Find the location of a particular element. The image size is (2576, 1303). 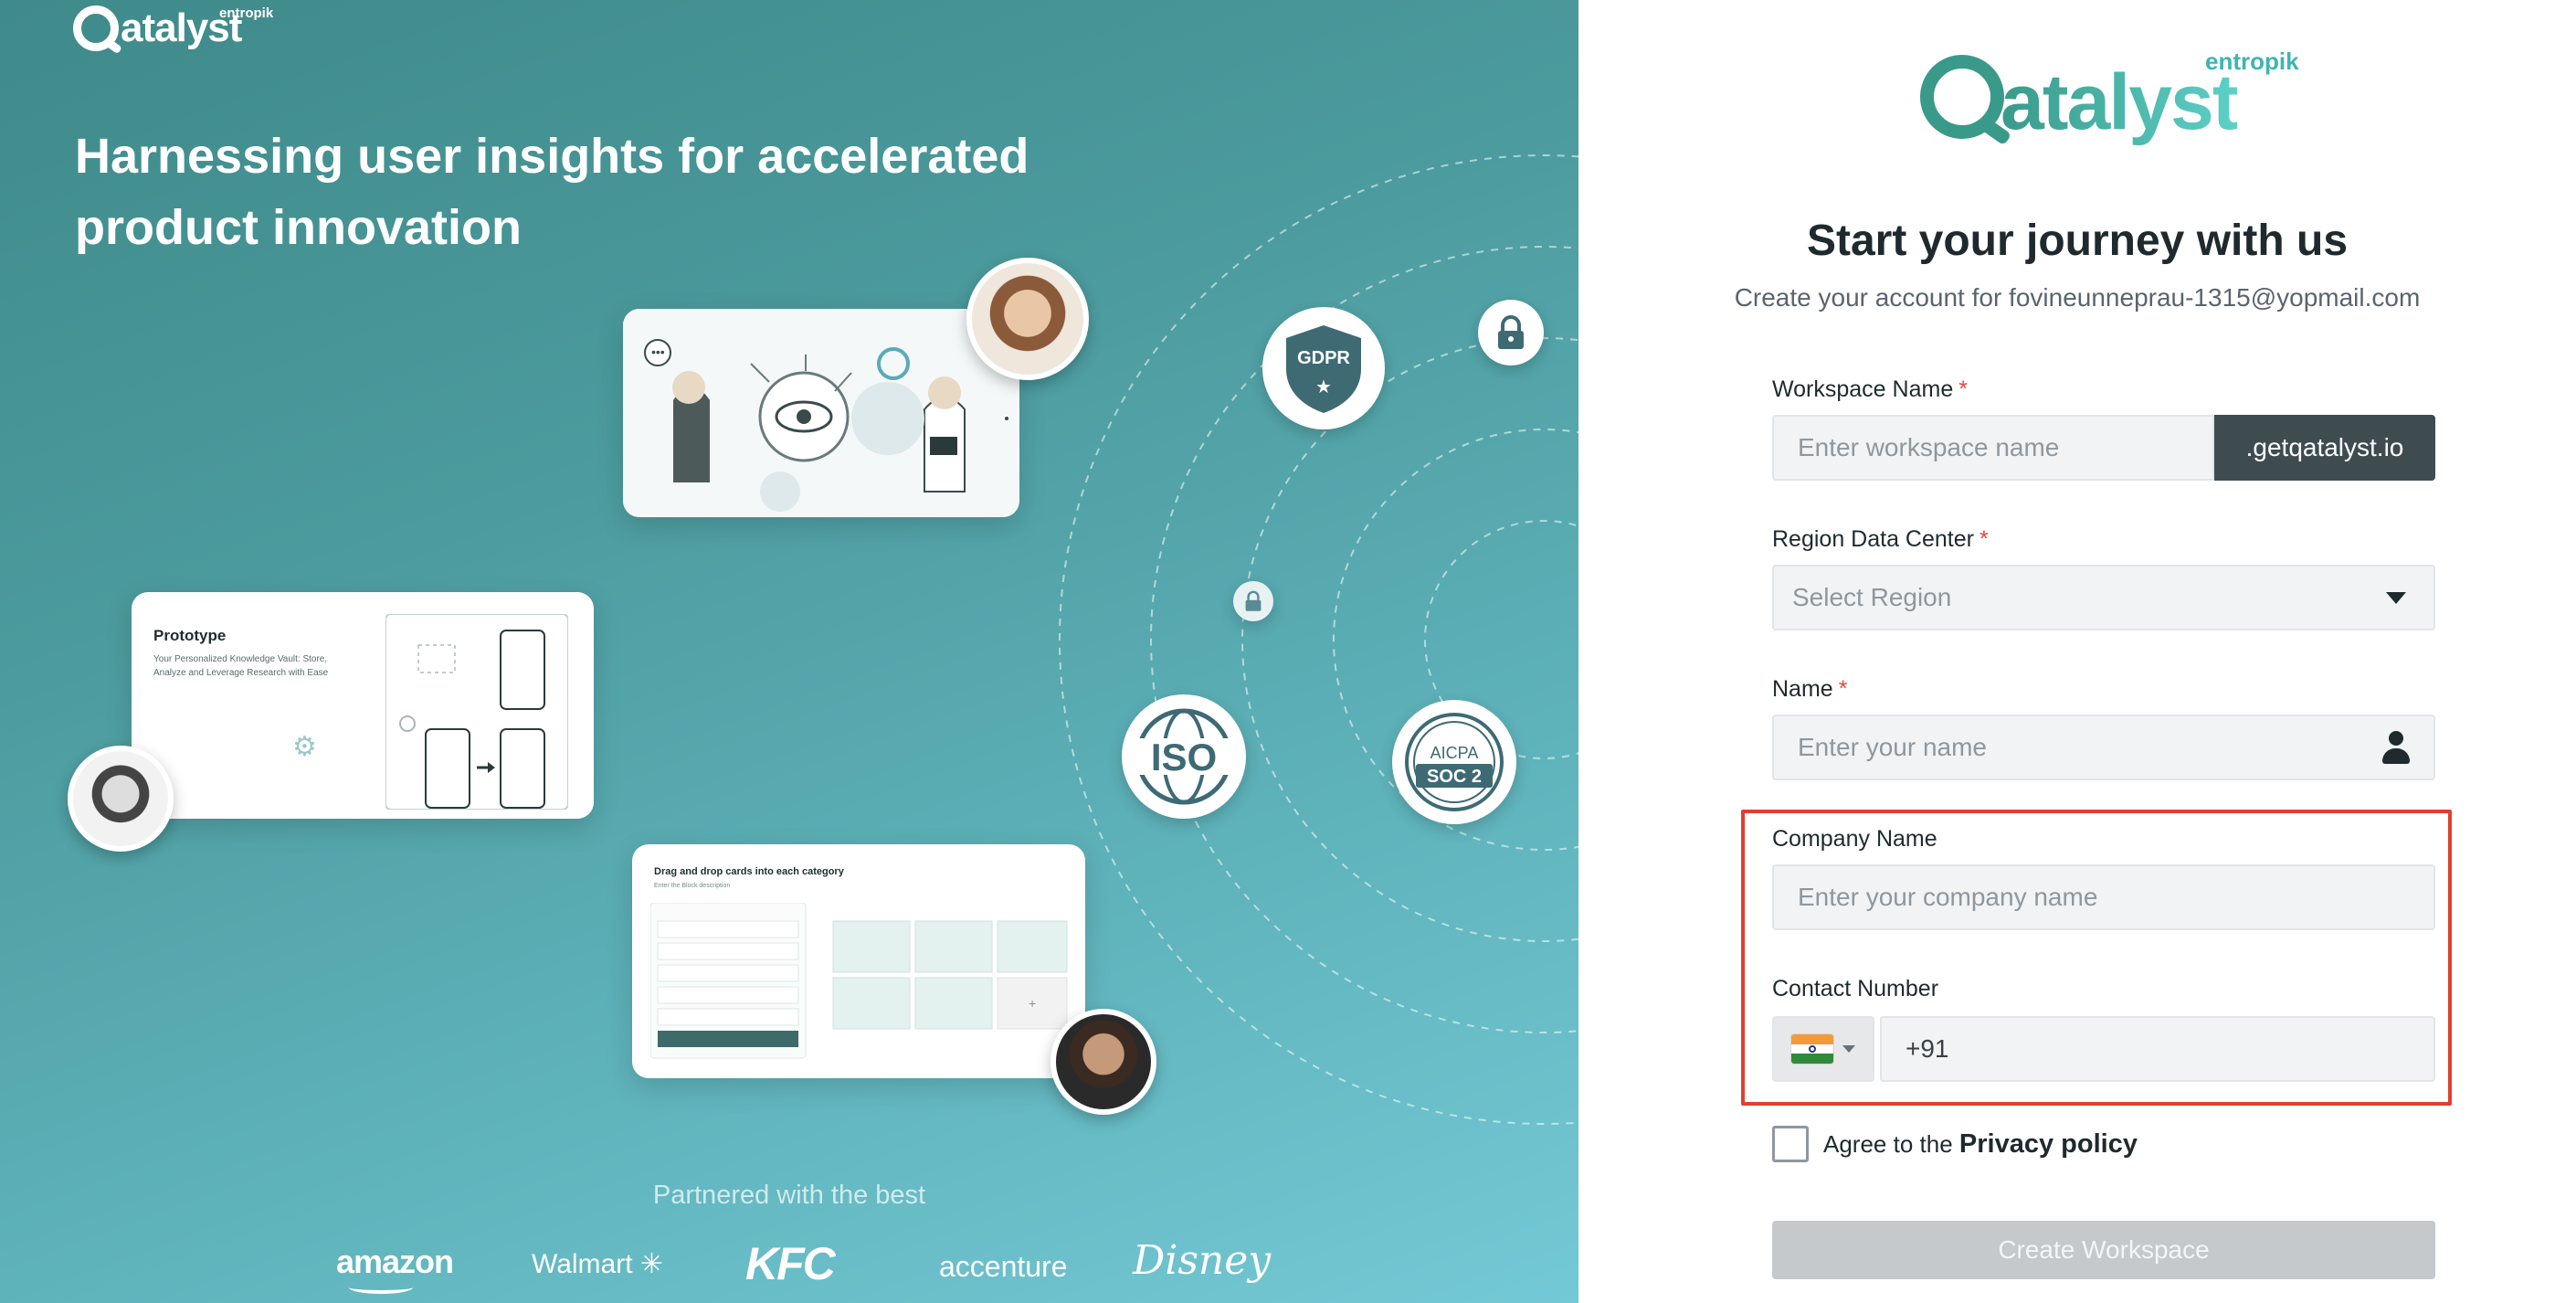

card-sort-illustration: + is located at coordinates (859, 981).